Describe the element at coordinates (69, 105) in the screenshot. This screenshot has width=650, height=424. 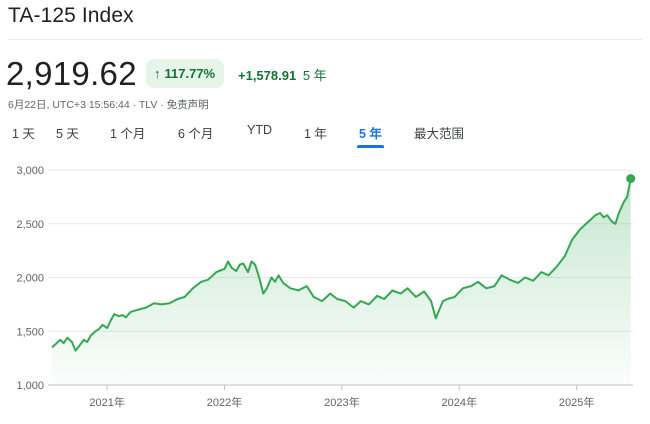
I see `timestamp: 6月22日, UTC+3 15:56:44` at that location.